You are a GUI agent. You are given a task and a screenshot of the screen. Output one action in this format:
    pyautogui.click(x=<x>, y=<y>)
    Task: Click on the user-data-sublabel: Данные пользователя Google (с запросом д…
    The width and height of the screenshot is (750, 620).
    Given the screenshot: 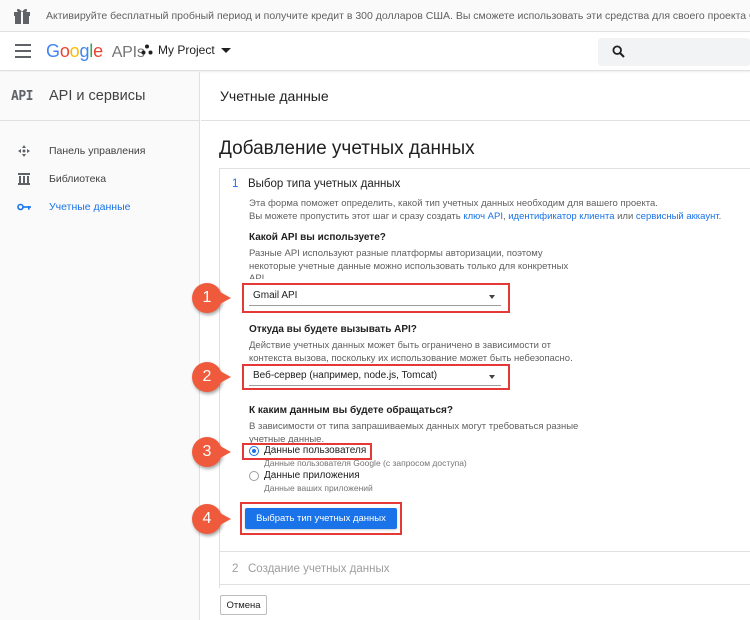 What is the action you would take?
    pyautogui.click(x=365, y=463)
    